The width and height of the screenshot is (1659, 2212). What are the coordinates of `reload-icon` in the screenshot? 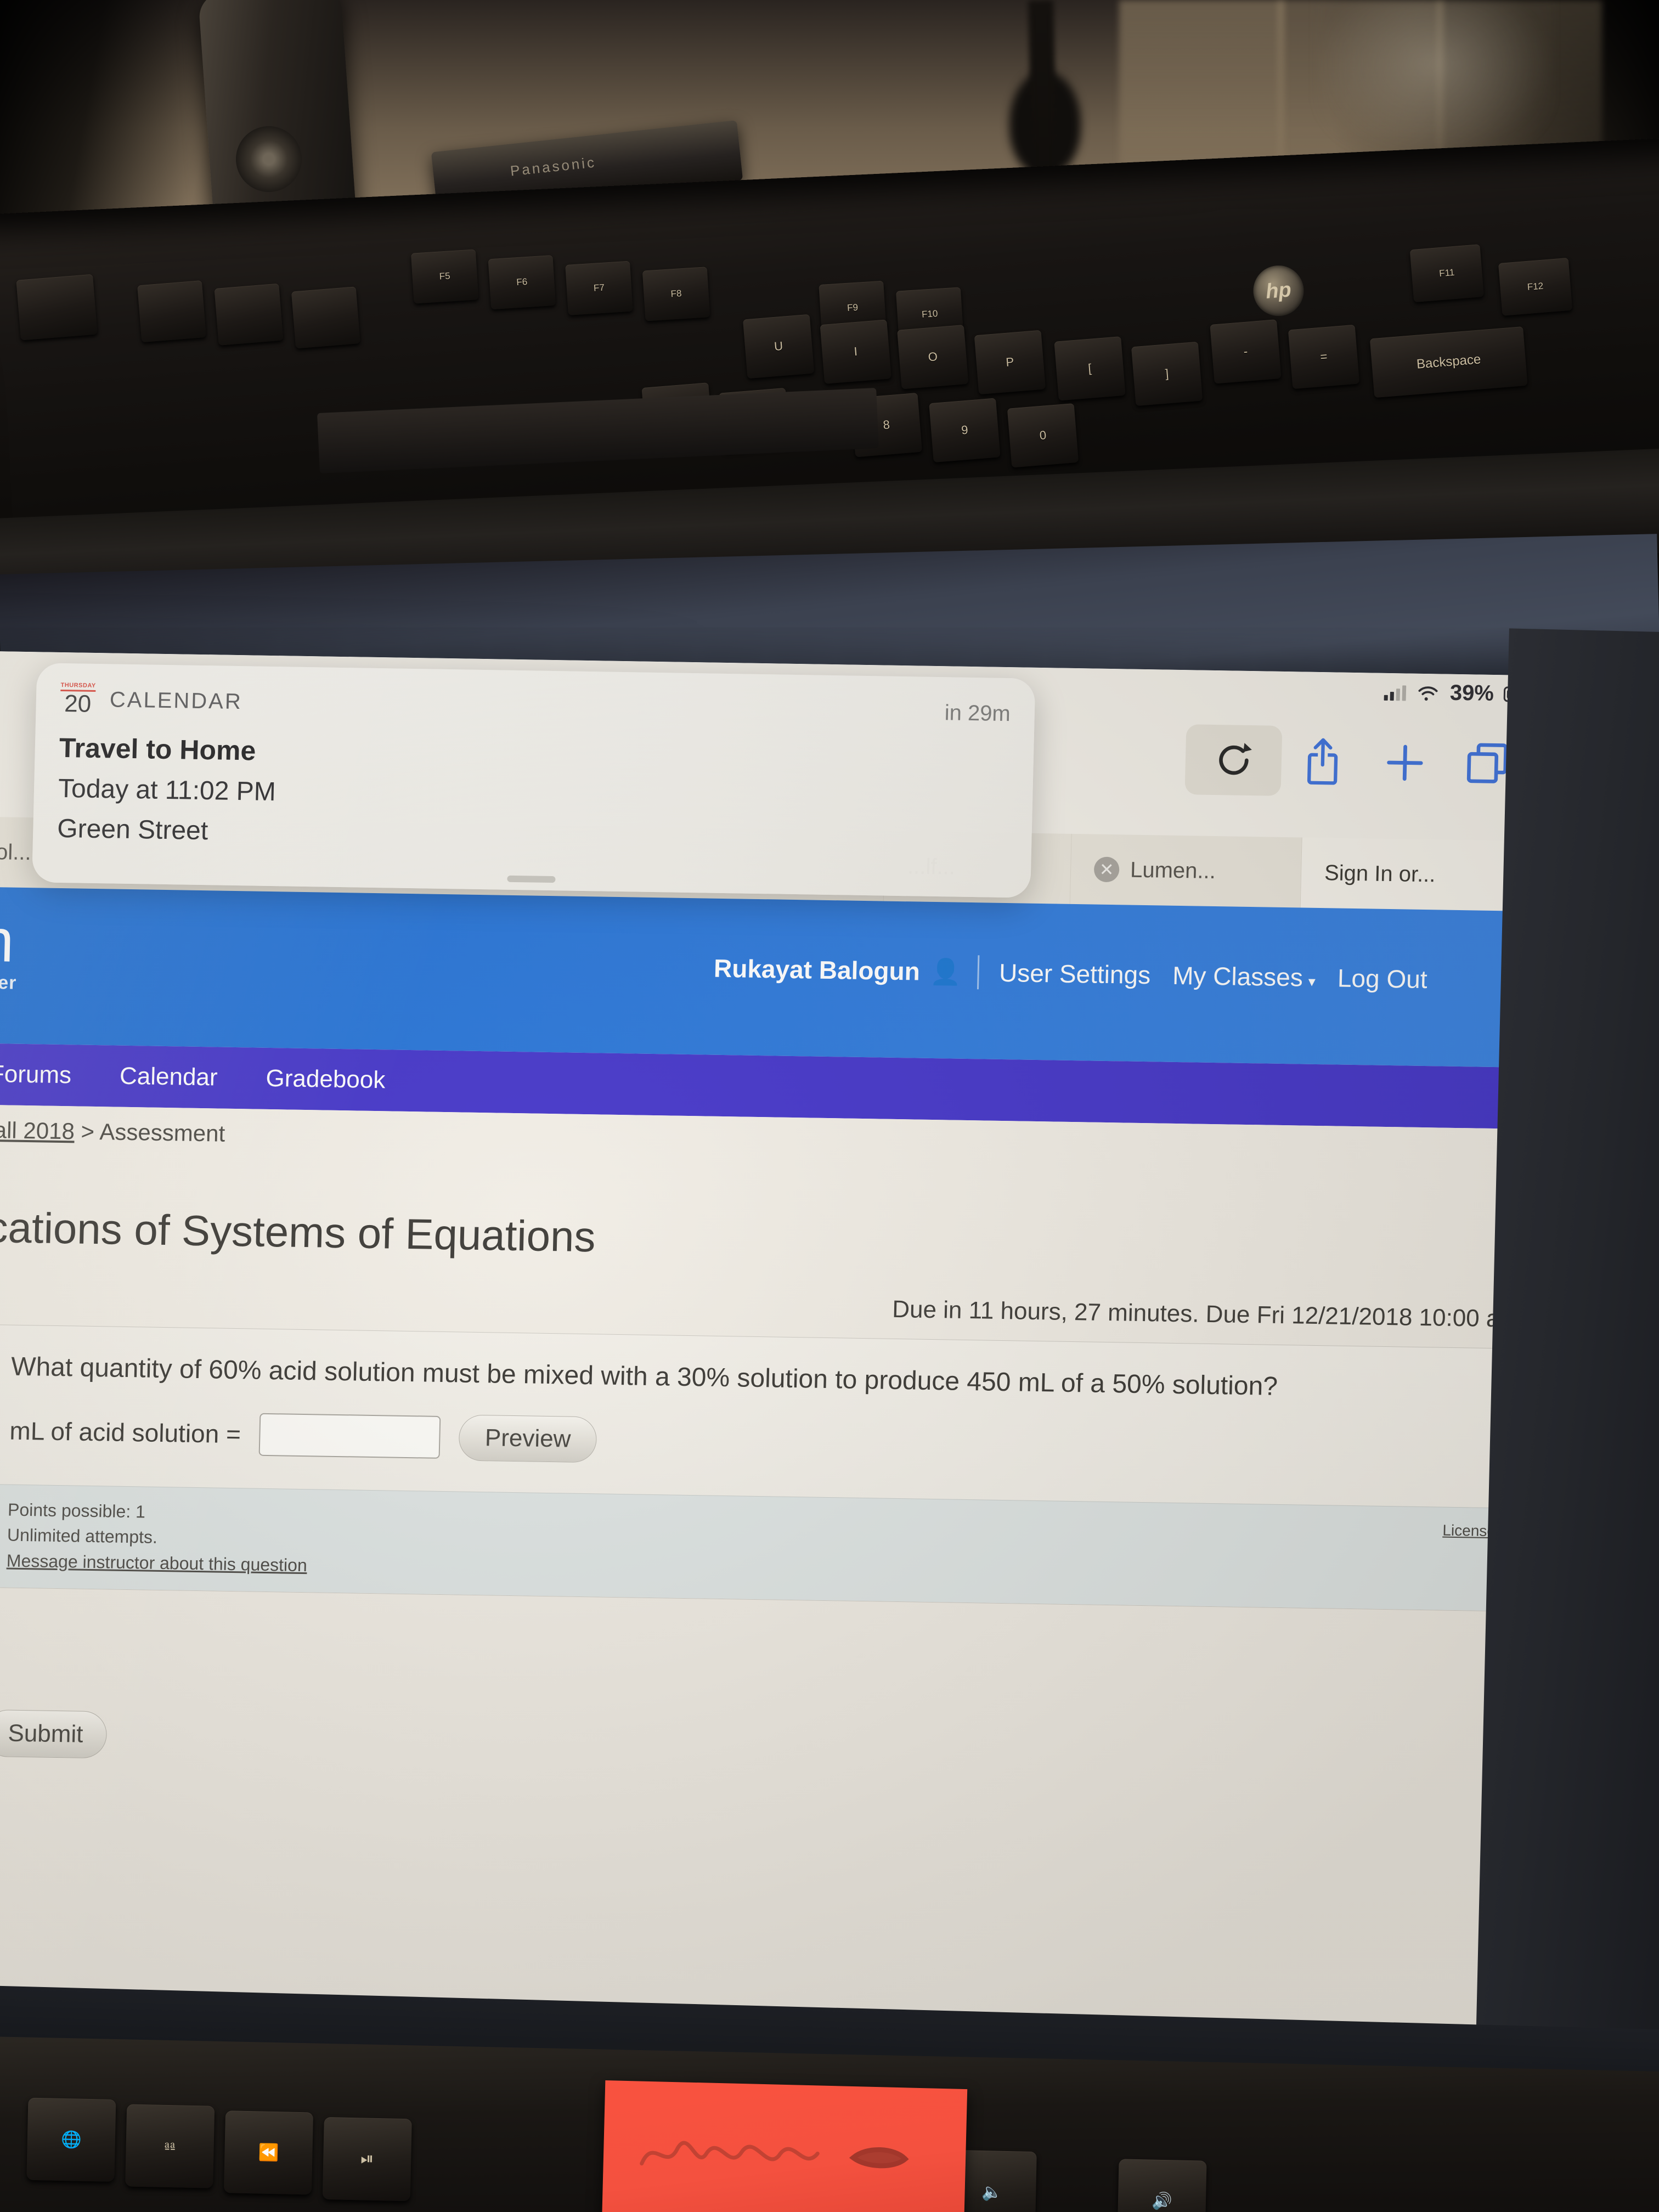 It's located at (1235, 759).